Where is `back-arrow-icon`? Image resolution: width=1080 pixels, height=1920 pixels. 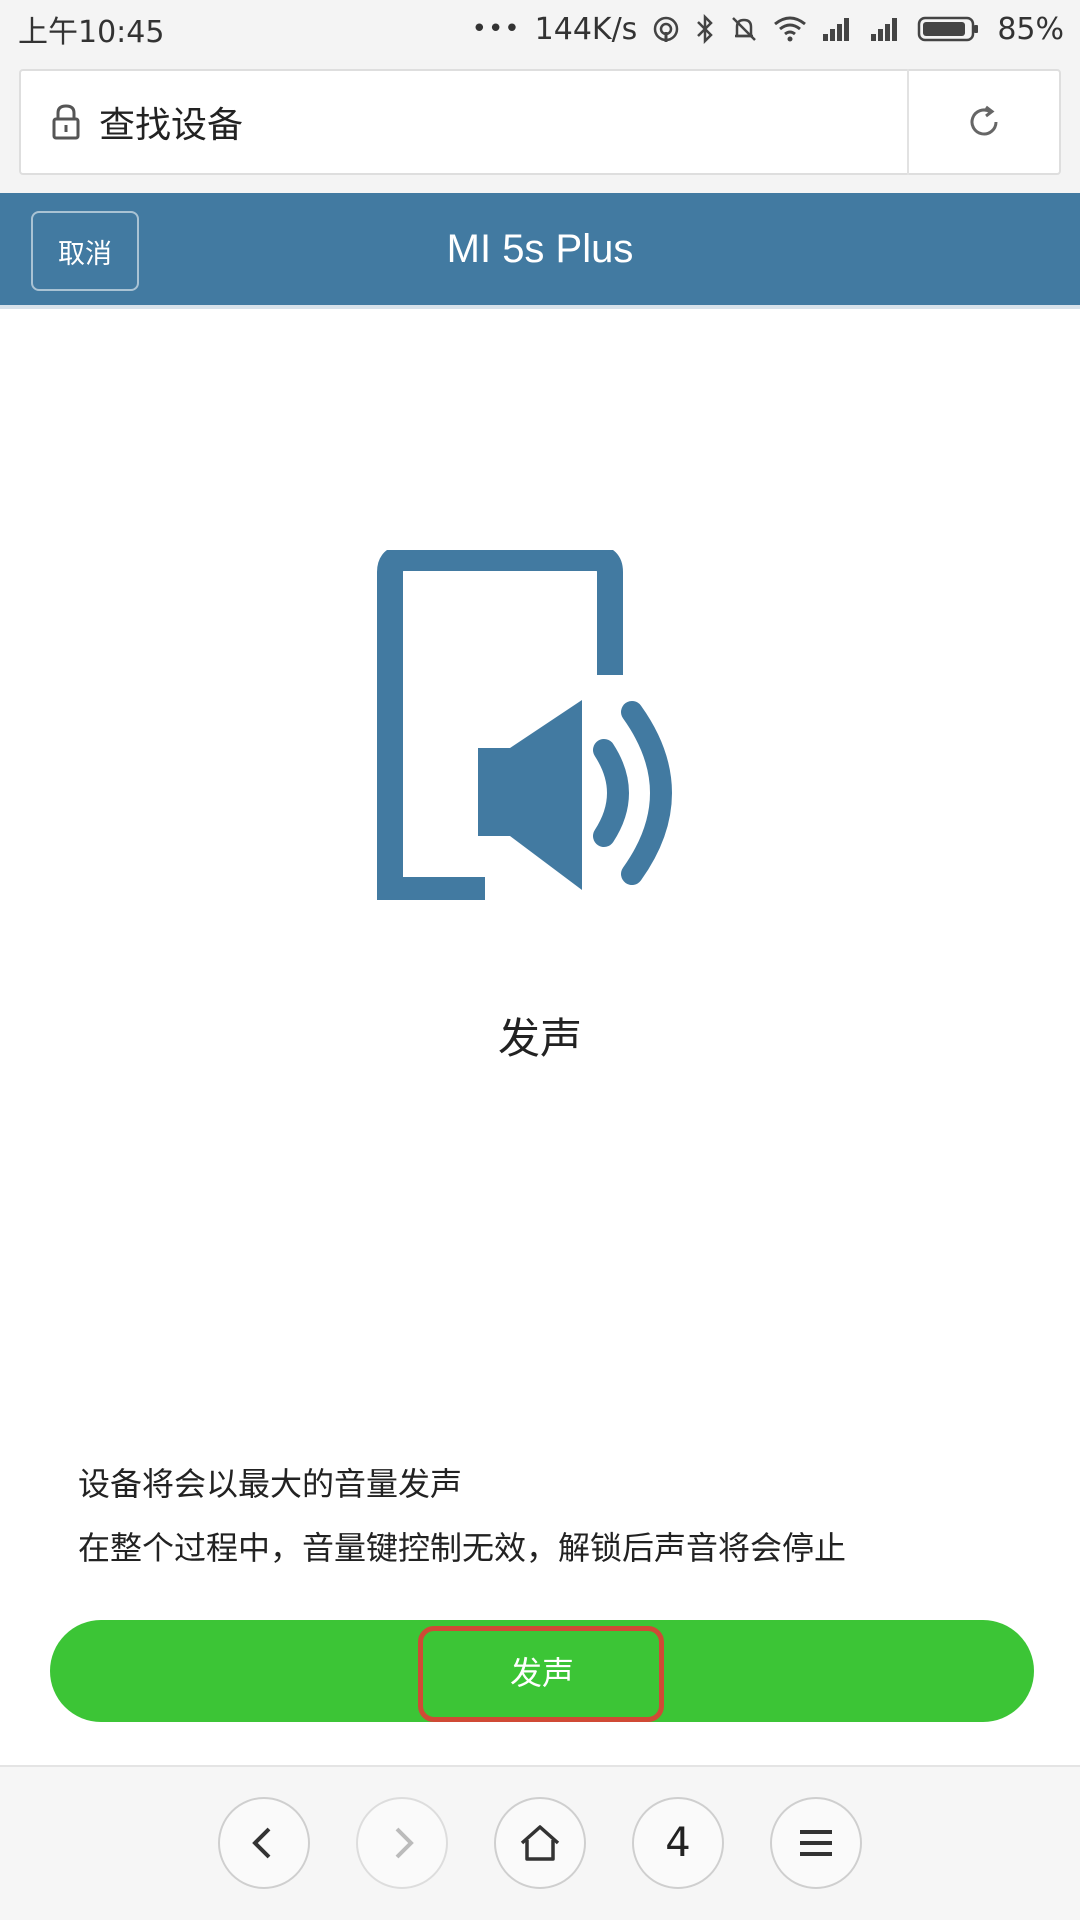 back-arrow-icon is located at coordinates (261, 1843).